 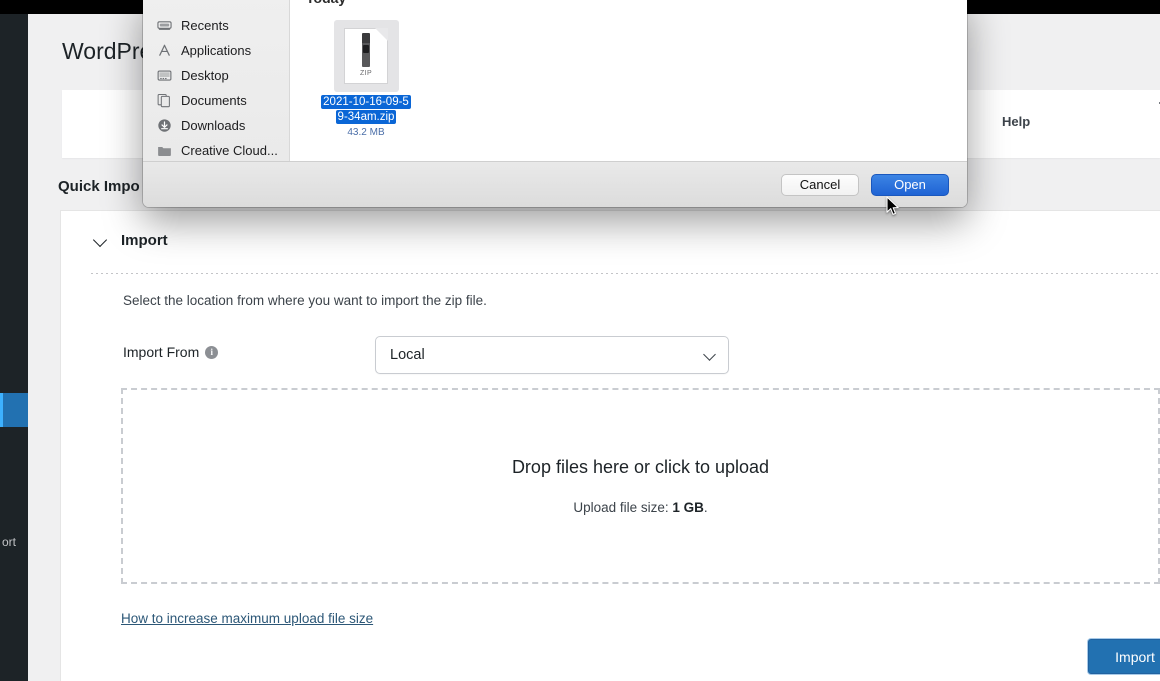 I want to click on file-item-zip: ZIP 2021-10-16-09-5 9-34am.zip 43.2 MB, so click(x=366, y=79).